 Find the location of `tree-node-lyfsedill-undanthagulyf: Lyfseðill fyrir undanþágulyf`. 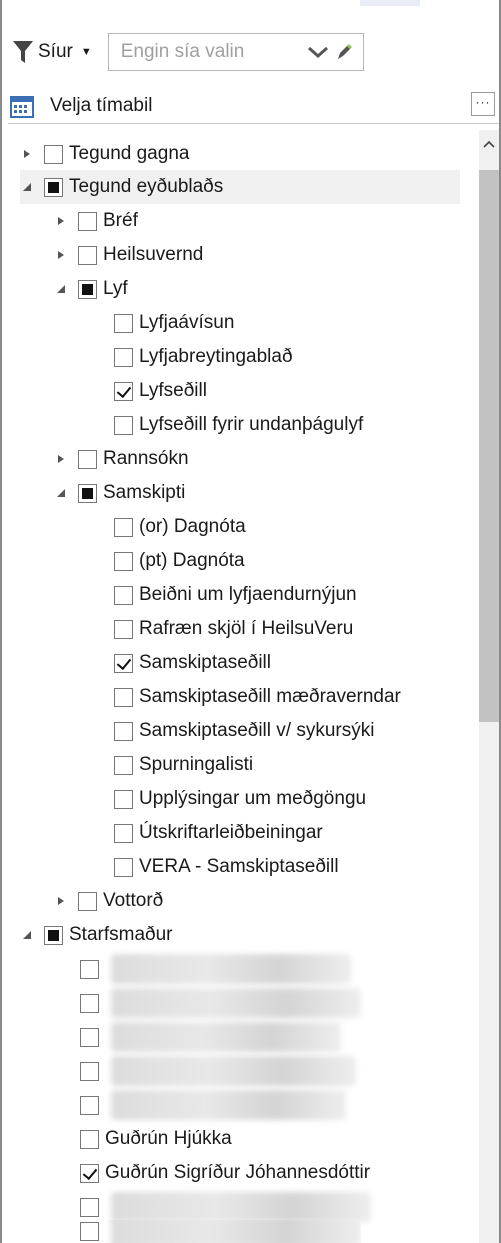

tree-node-lyfsedill-undanthagulyf: Lyfseðill fyrir undanþágulyf is located at coordinates (233, 425).